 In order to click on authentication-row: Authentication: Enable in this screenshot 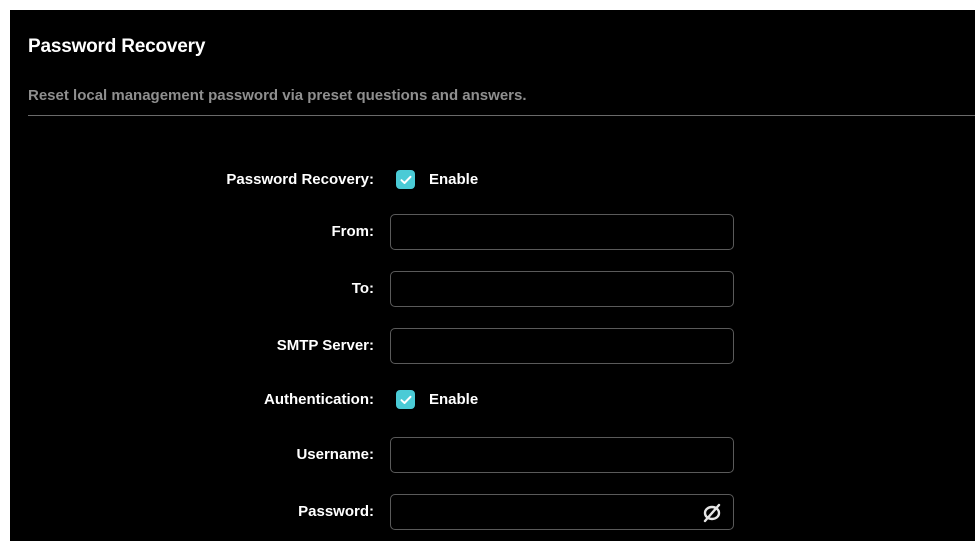, I will do `click(492, 400)`.